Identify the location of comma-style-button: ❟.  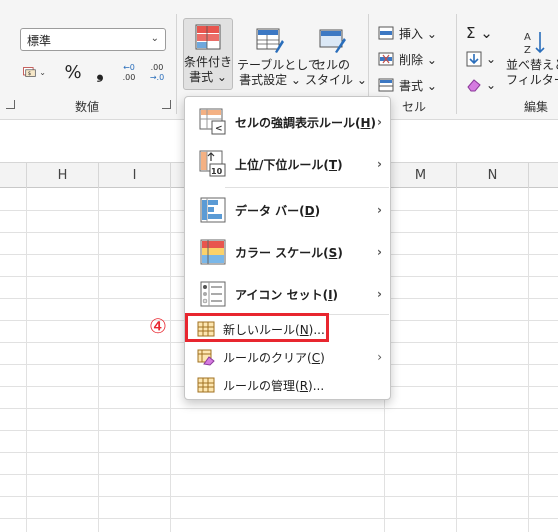
(100, 72).